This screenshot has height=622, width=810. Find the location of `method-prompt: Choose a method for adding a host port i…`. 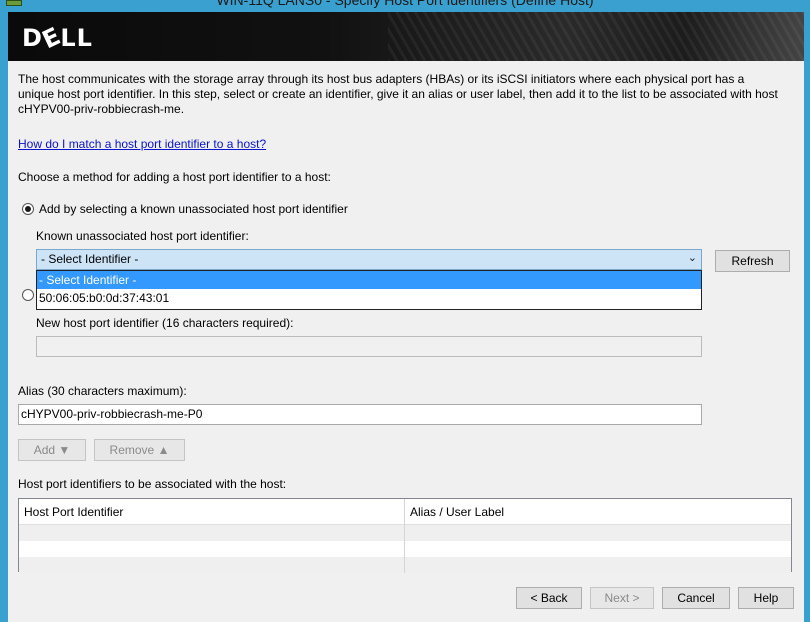

method-prompt: Choose a method for adding a host port i… is located at coordinates (174, 177).